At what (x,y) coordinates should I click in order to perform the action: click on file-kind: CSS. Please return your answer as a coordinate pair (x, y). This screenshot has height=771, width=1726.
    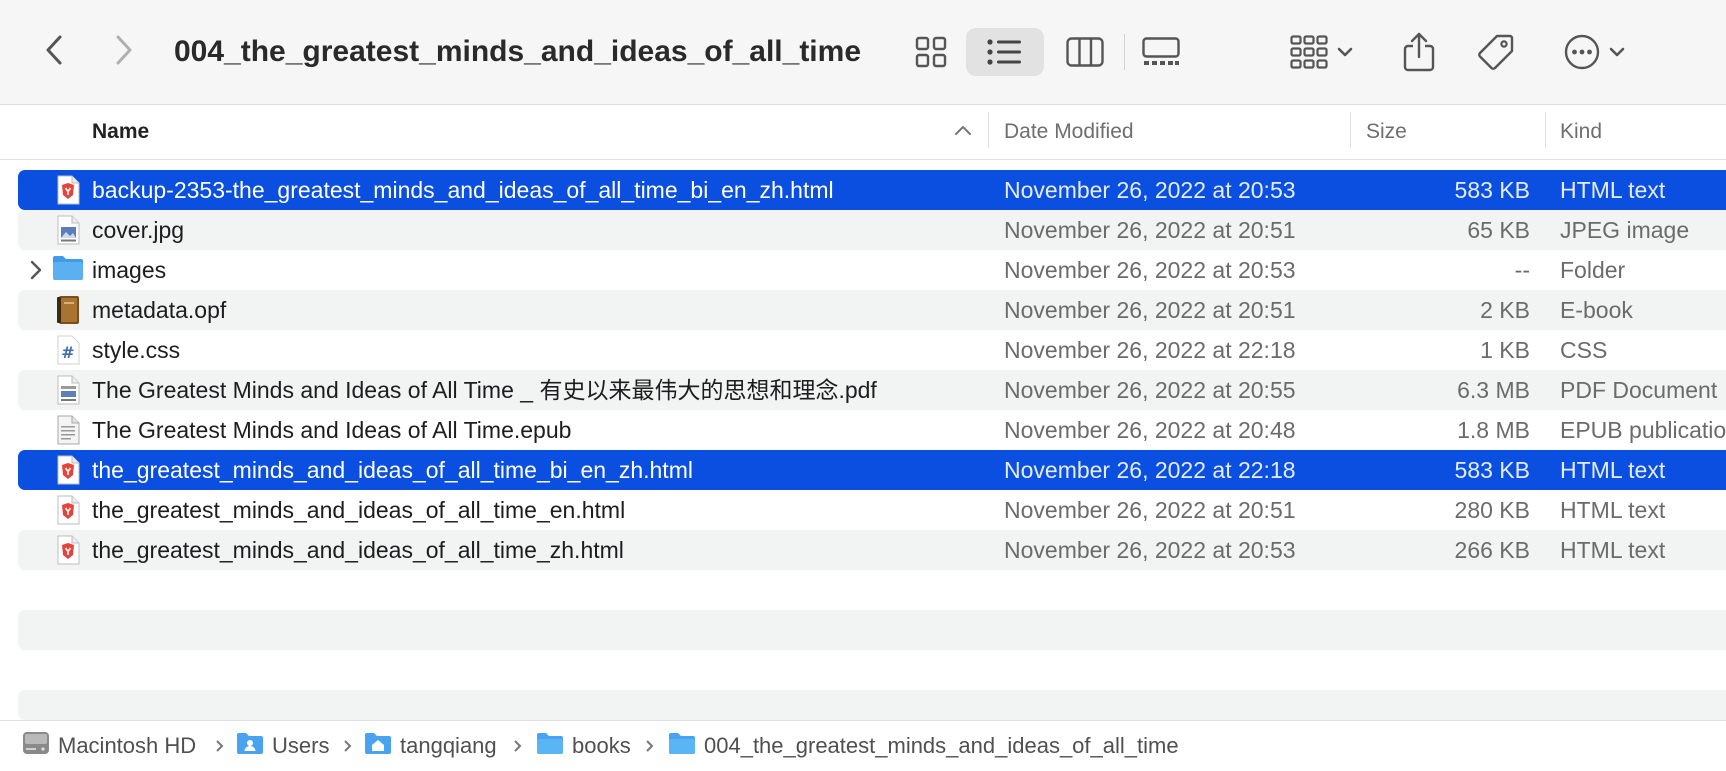
    Looking at the image, I should click on (1584, 350).